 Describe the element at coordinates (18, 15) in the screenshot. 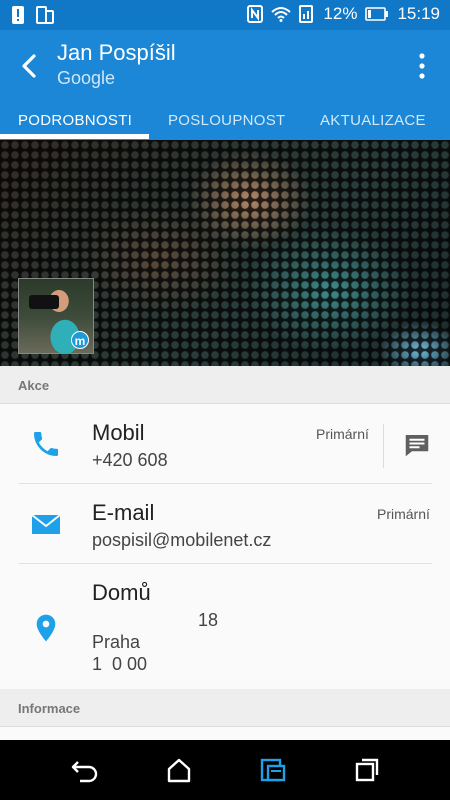

I see `alert-icon` at that location.